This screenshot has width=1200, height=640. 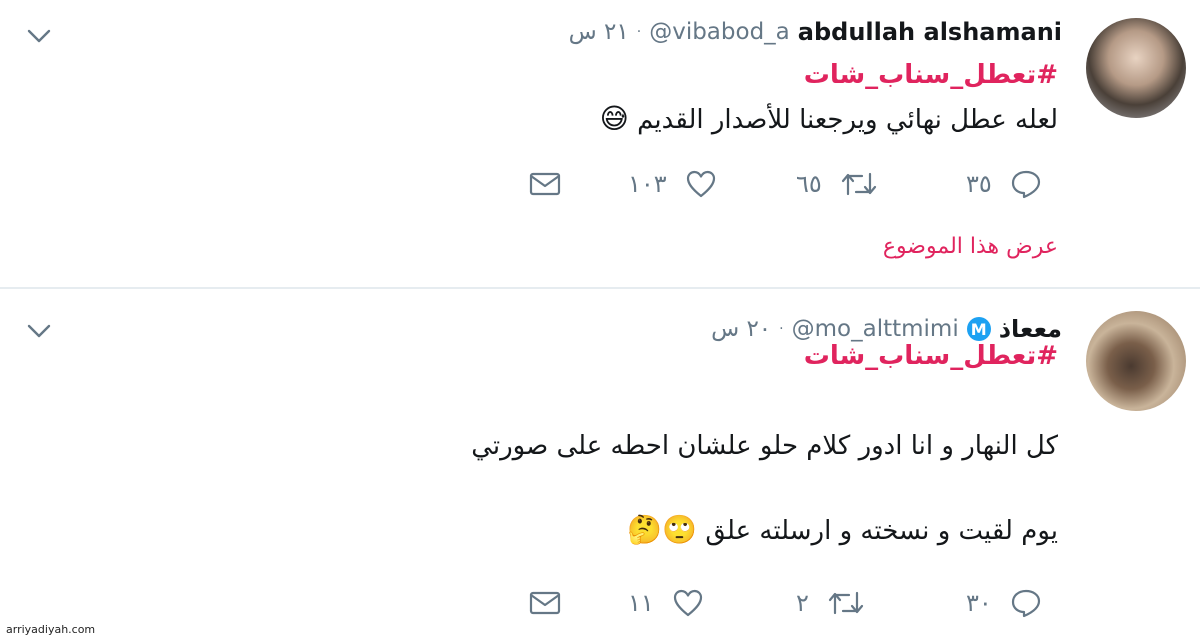 What do you see at coordinates (1030, 329) in the screenshot?
I see `user-name: مععاذ` at bounding box center [1030, 329].